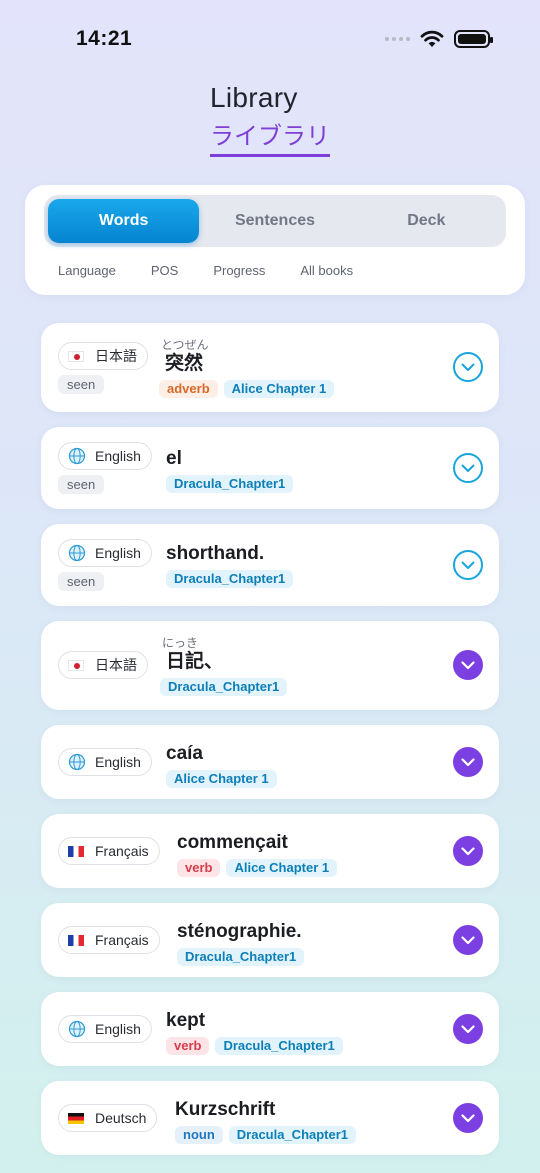 Image resolution: width=540 pixels, height=1173 pixels. I want to click on pos-tag: verb, so click(199, 868).